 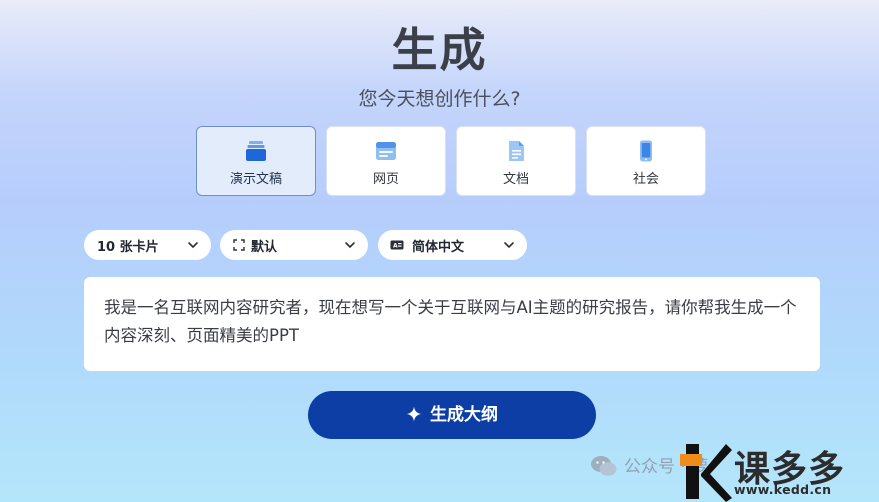 I want to click on card-count-select: 10 张卡片, so click(x=147, y=245).